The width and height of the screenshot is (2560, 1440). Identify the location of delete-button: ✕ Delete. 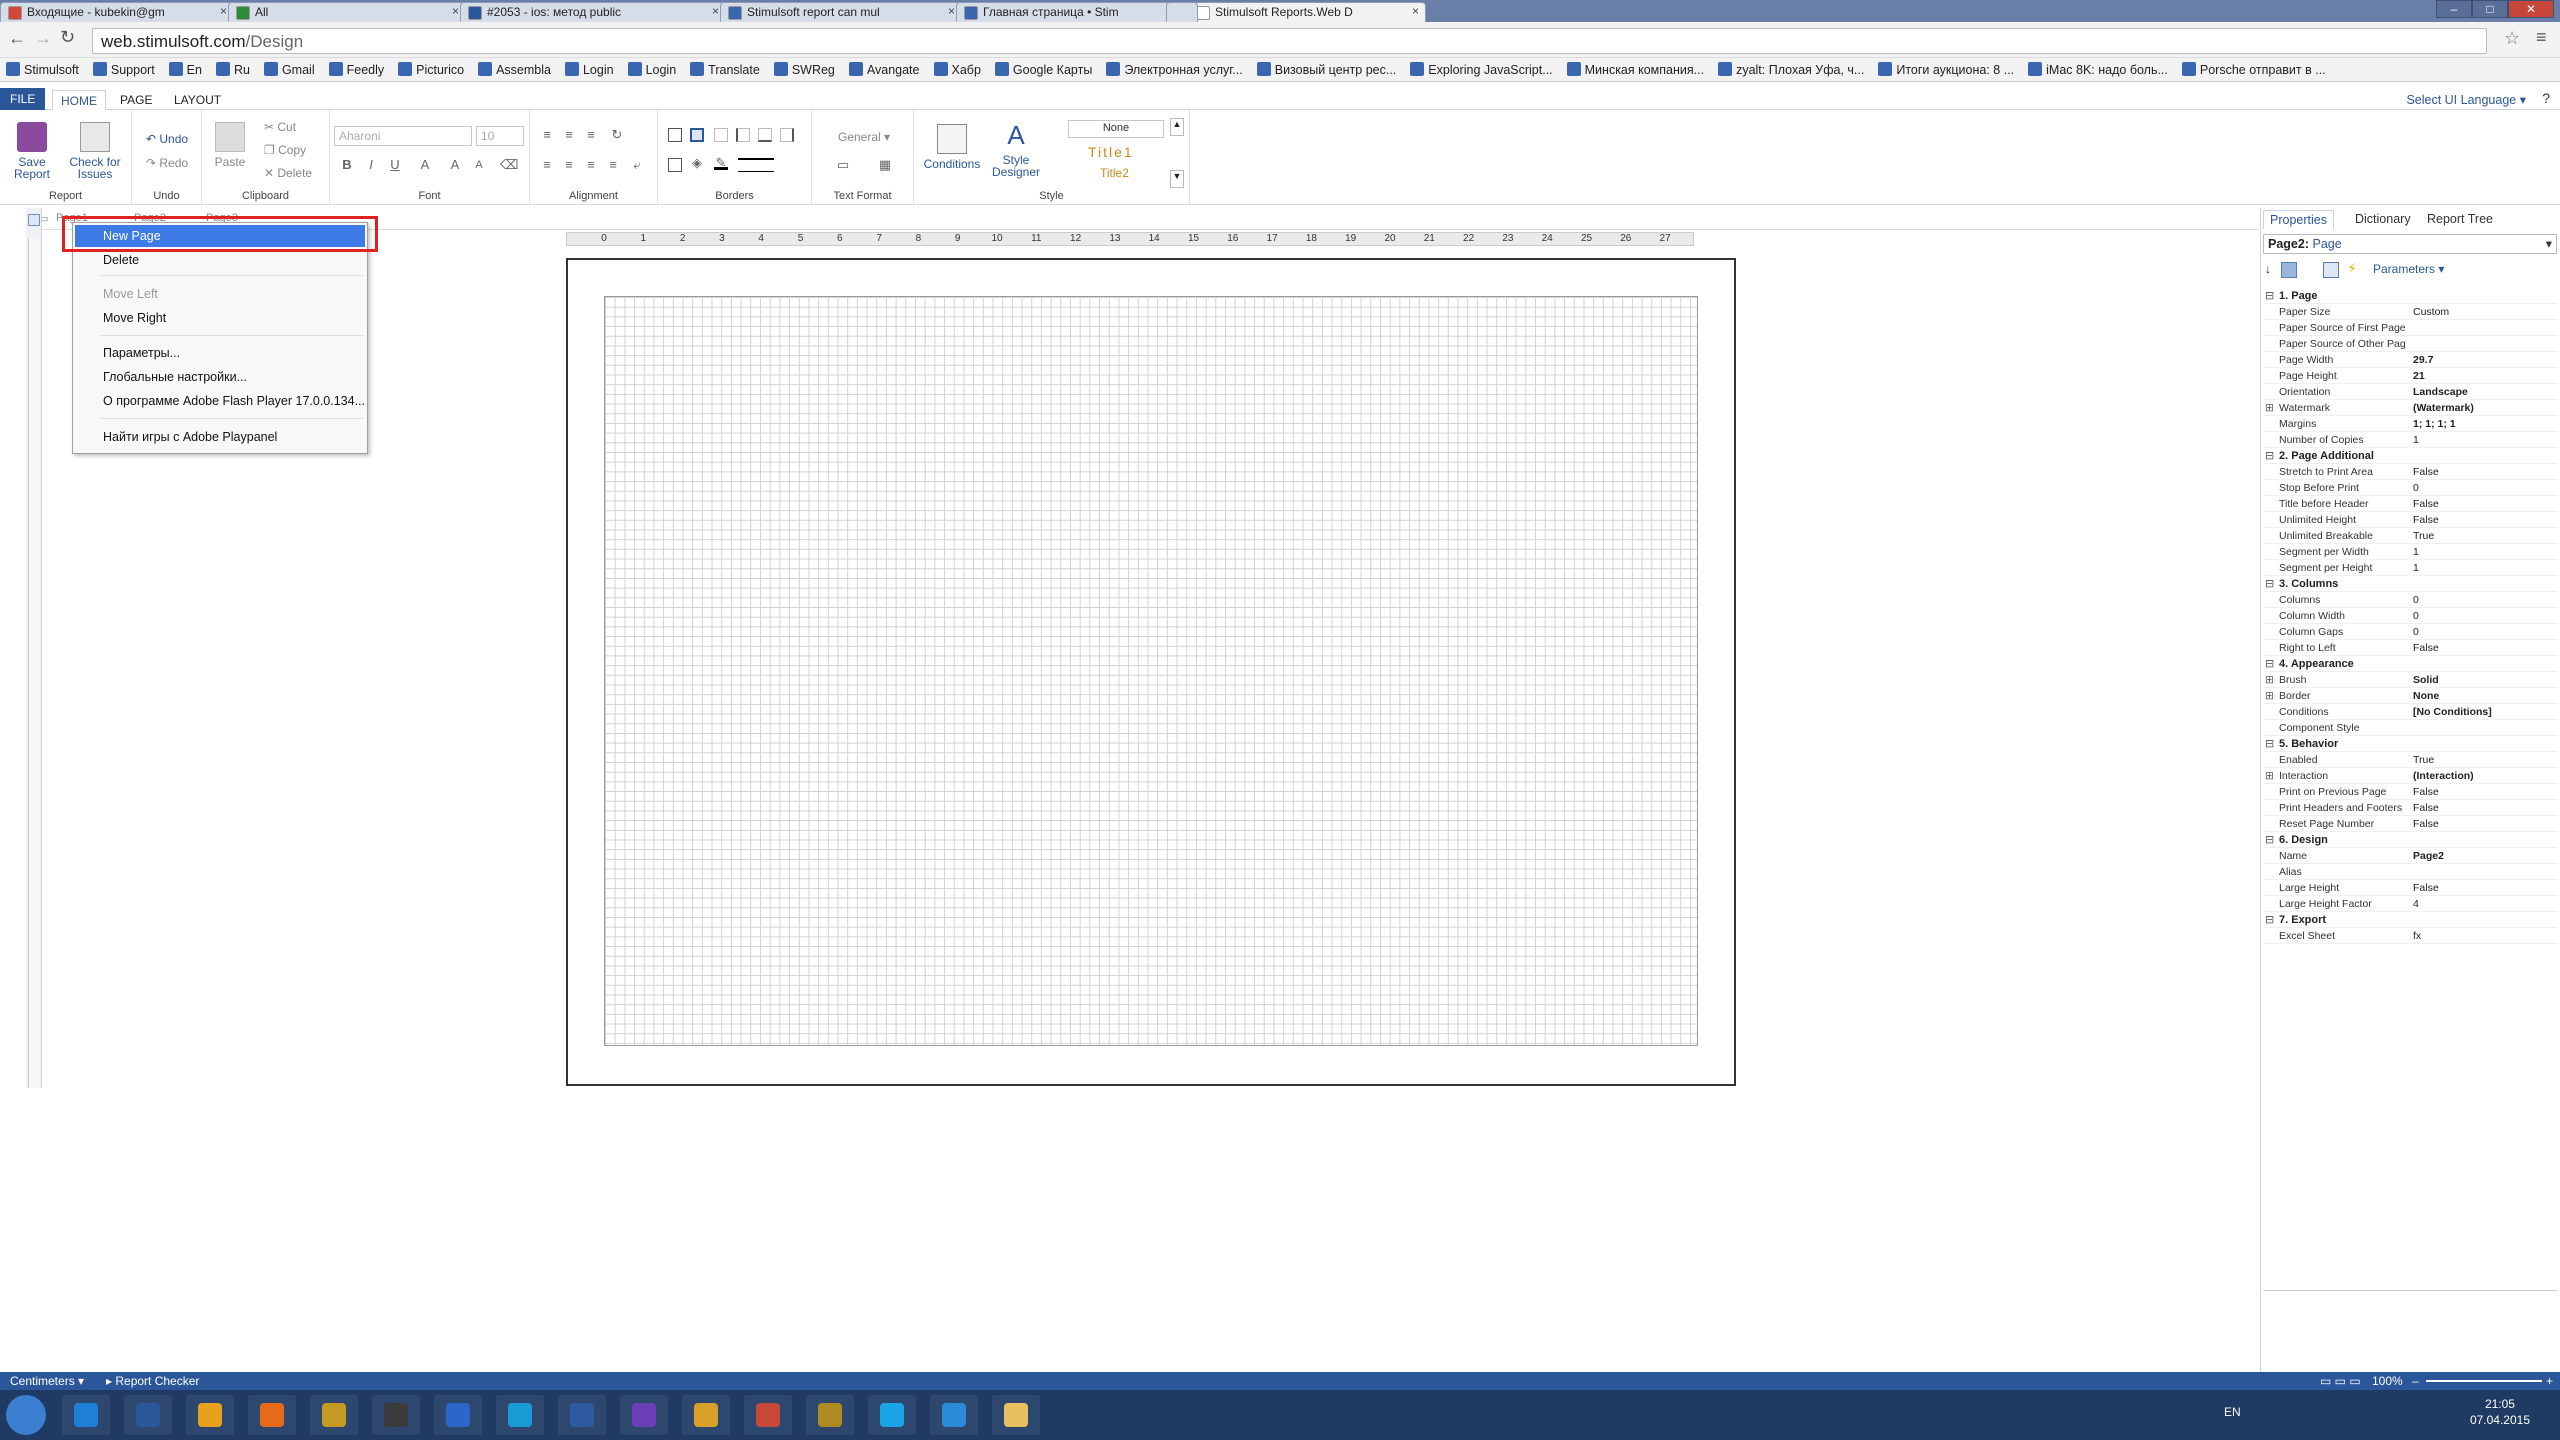
(288, 173).